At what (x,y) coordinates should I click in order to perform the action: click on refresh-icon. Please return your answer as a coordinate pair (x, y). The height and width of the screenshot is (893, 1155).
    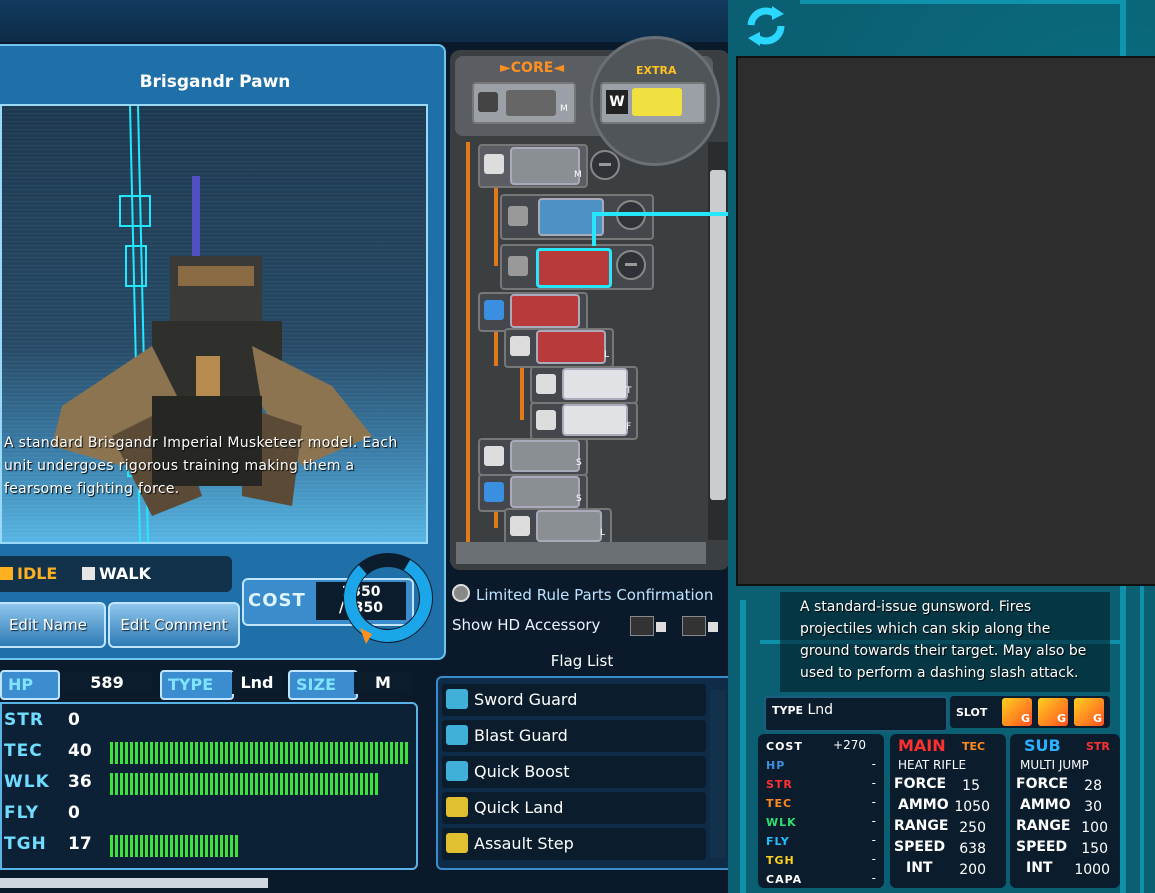
    Looking at the image, I should click on (766, 26).